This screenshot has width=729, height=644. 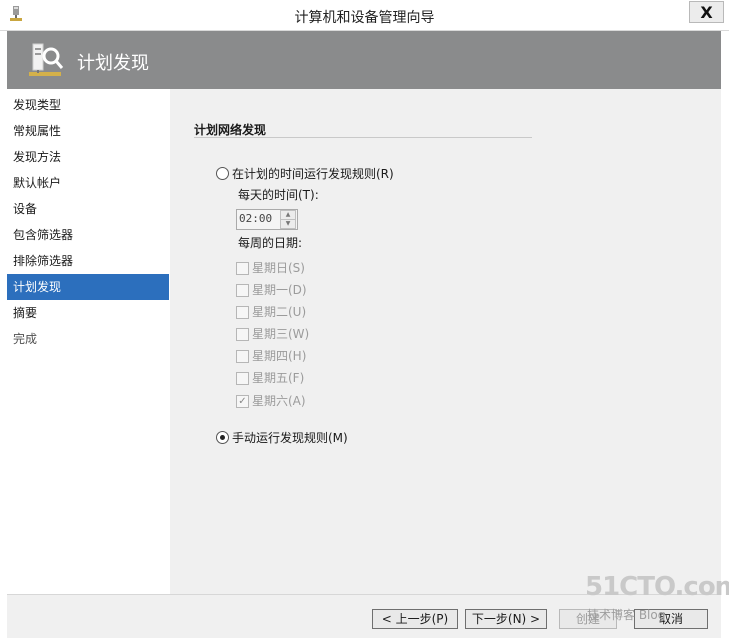 What do you see at coordinates (88, 261) in the screenshot?
I see `sidebar-item-exclude-filter: 排除筛选器` at bounding box center [88, 261].